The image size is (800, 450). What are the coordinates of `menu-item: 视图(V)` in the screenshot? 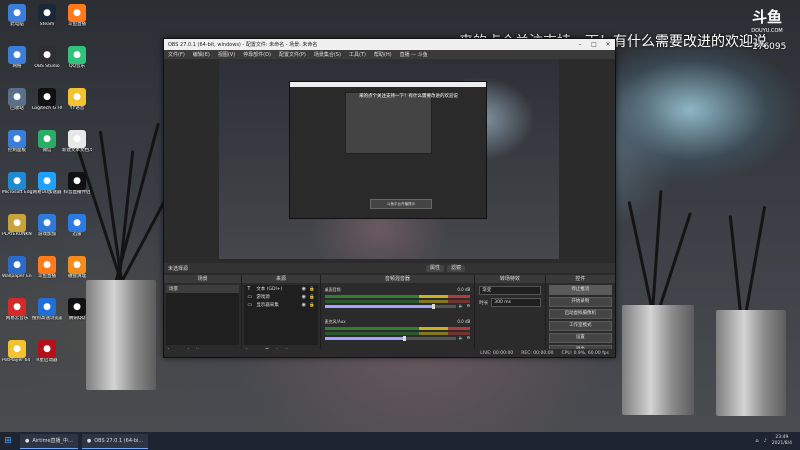 It's located at (226, 54).